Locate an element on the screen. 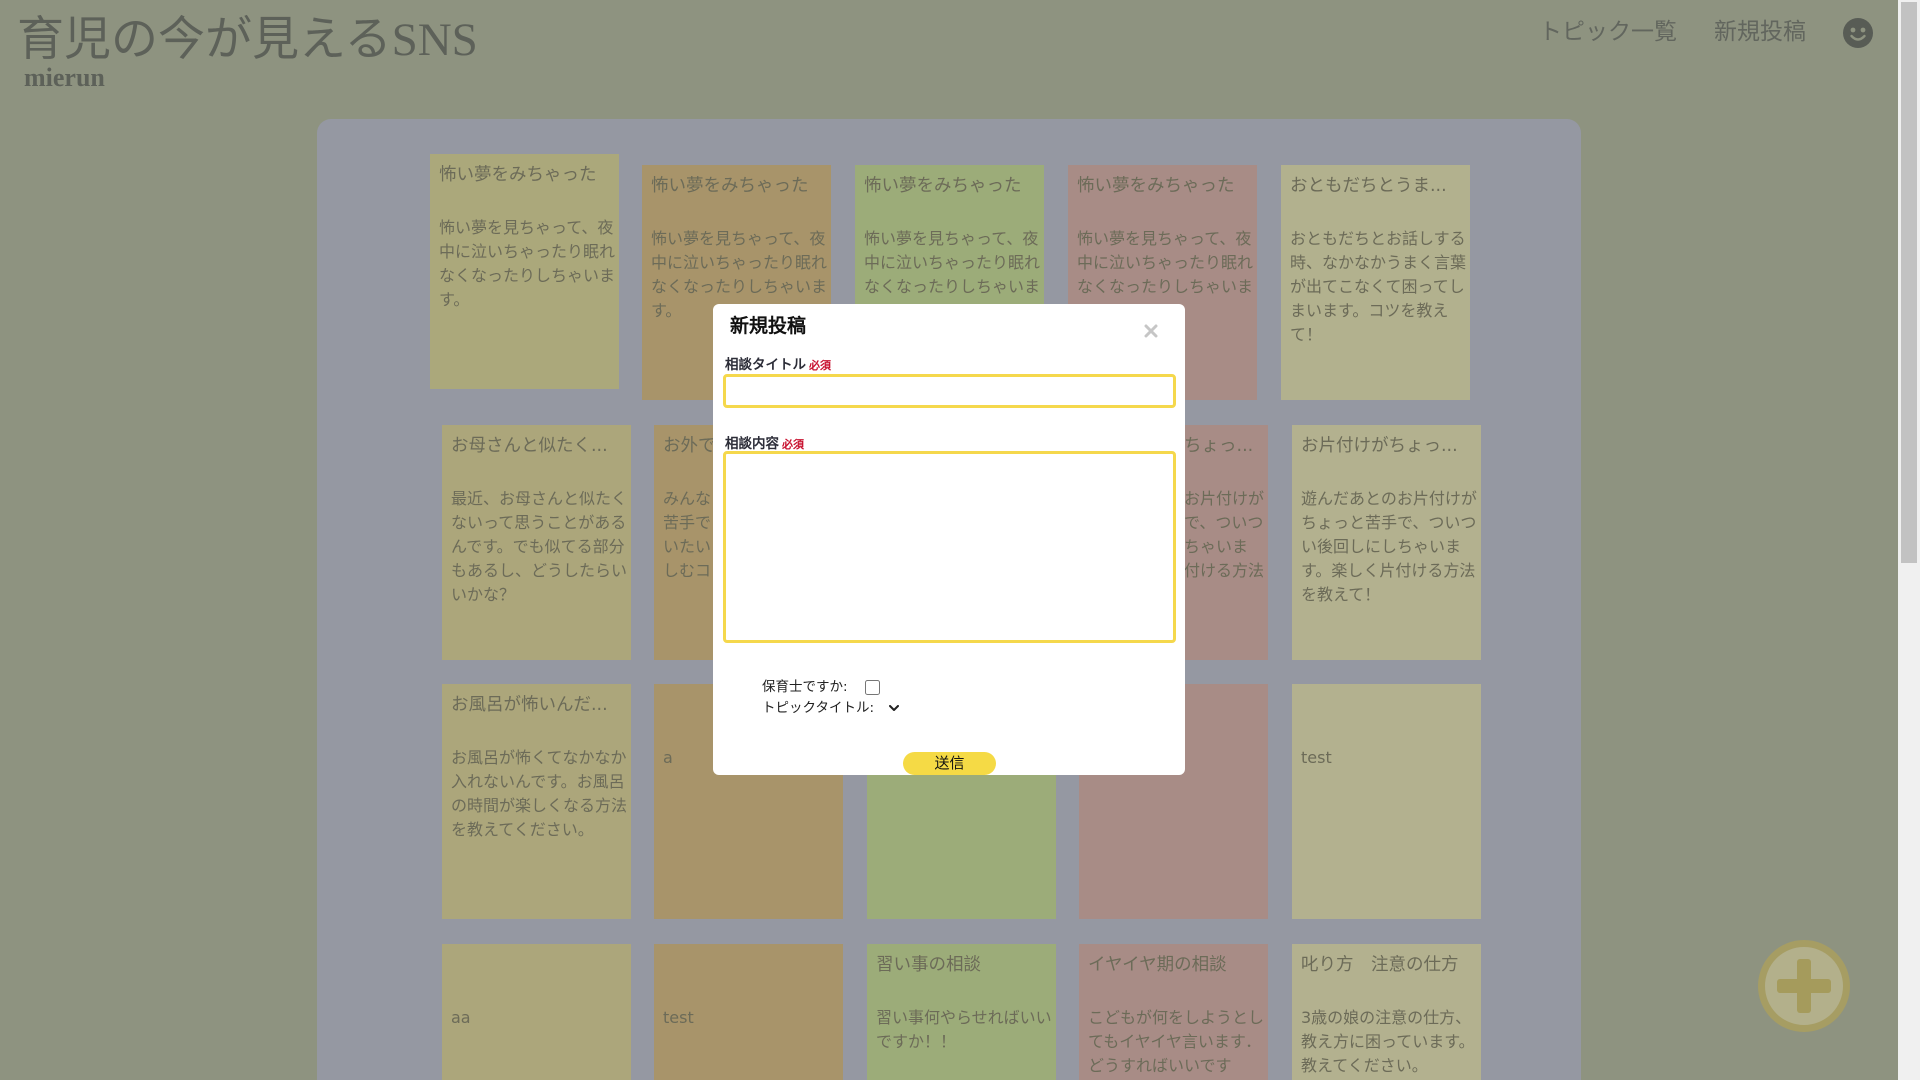 This screenshot has width=1920, height=1080. submit-button: 送信 is located at coordinates (949, 763).